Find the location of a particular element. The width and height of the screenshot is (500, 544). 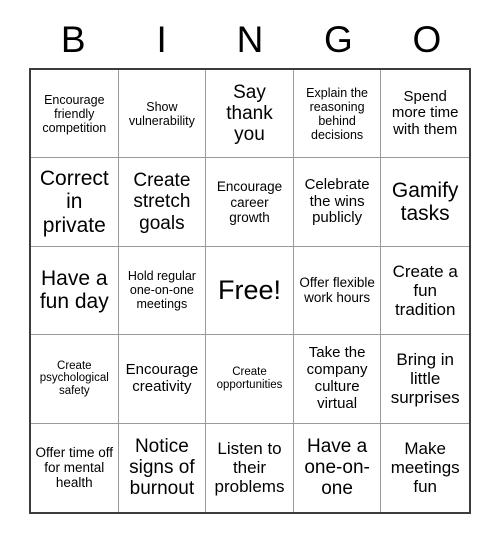

bingo-cell: Create stretch goals is located at coordinates (162, 202).